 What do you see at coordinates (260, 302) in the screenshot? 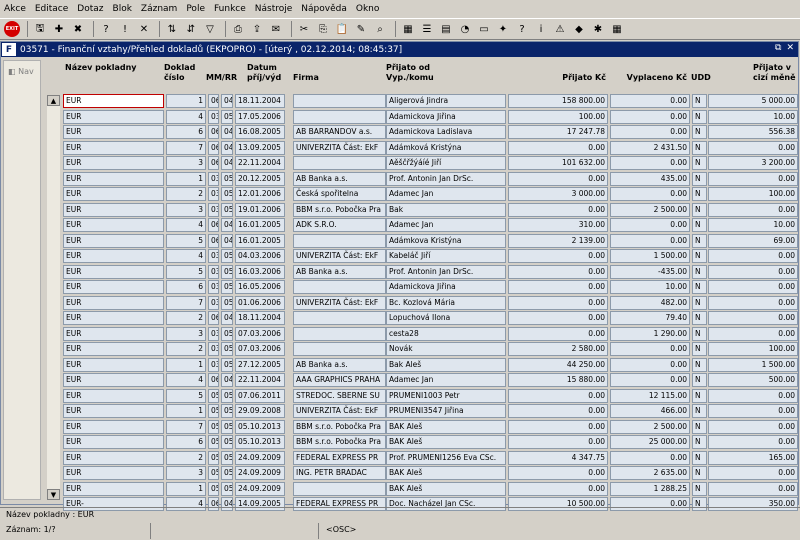
I see `cell-datum: 01.06.2006` at bounding box center [260, 302].